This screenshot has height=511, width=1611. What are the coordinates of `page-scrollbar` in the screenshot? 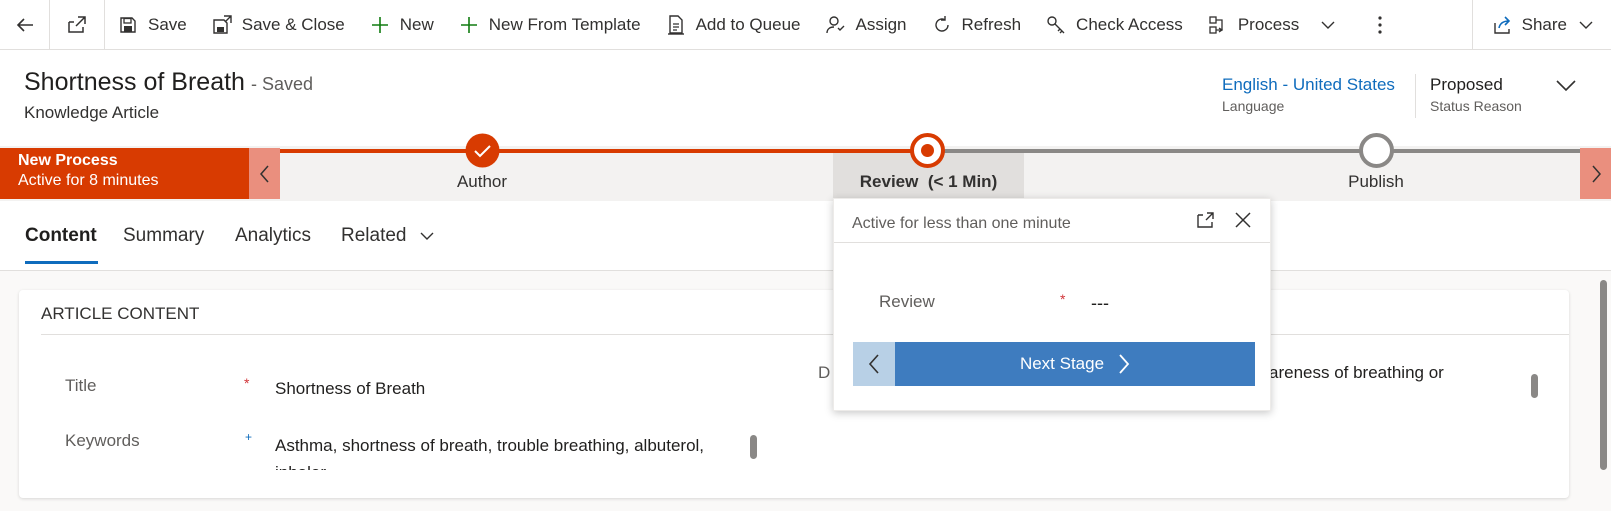 It's located at (1603, 375).